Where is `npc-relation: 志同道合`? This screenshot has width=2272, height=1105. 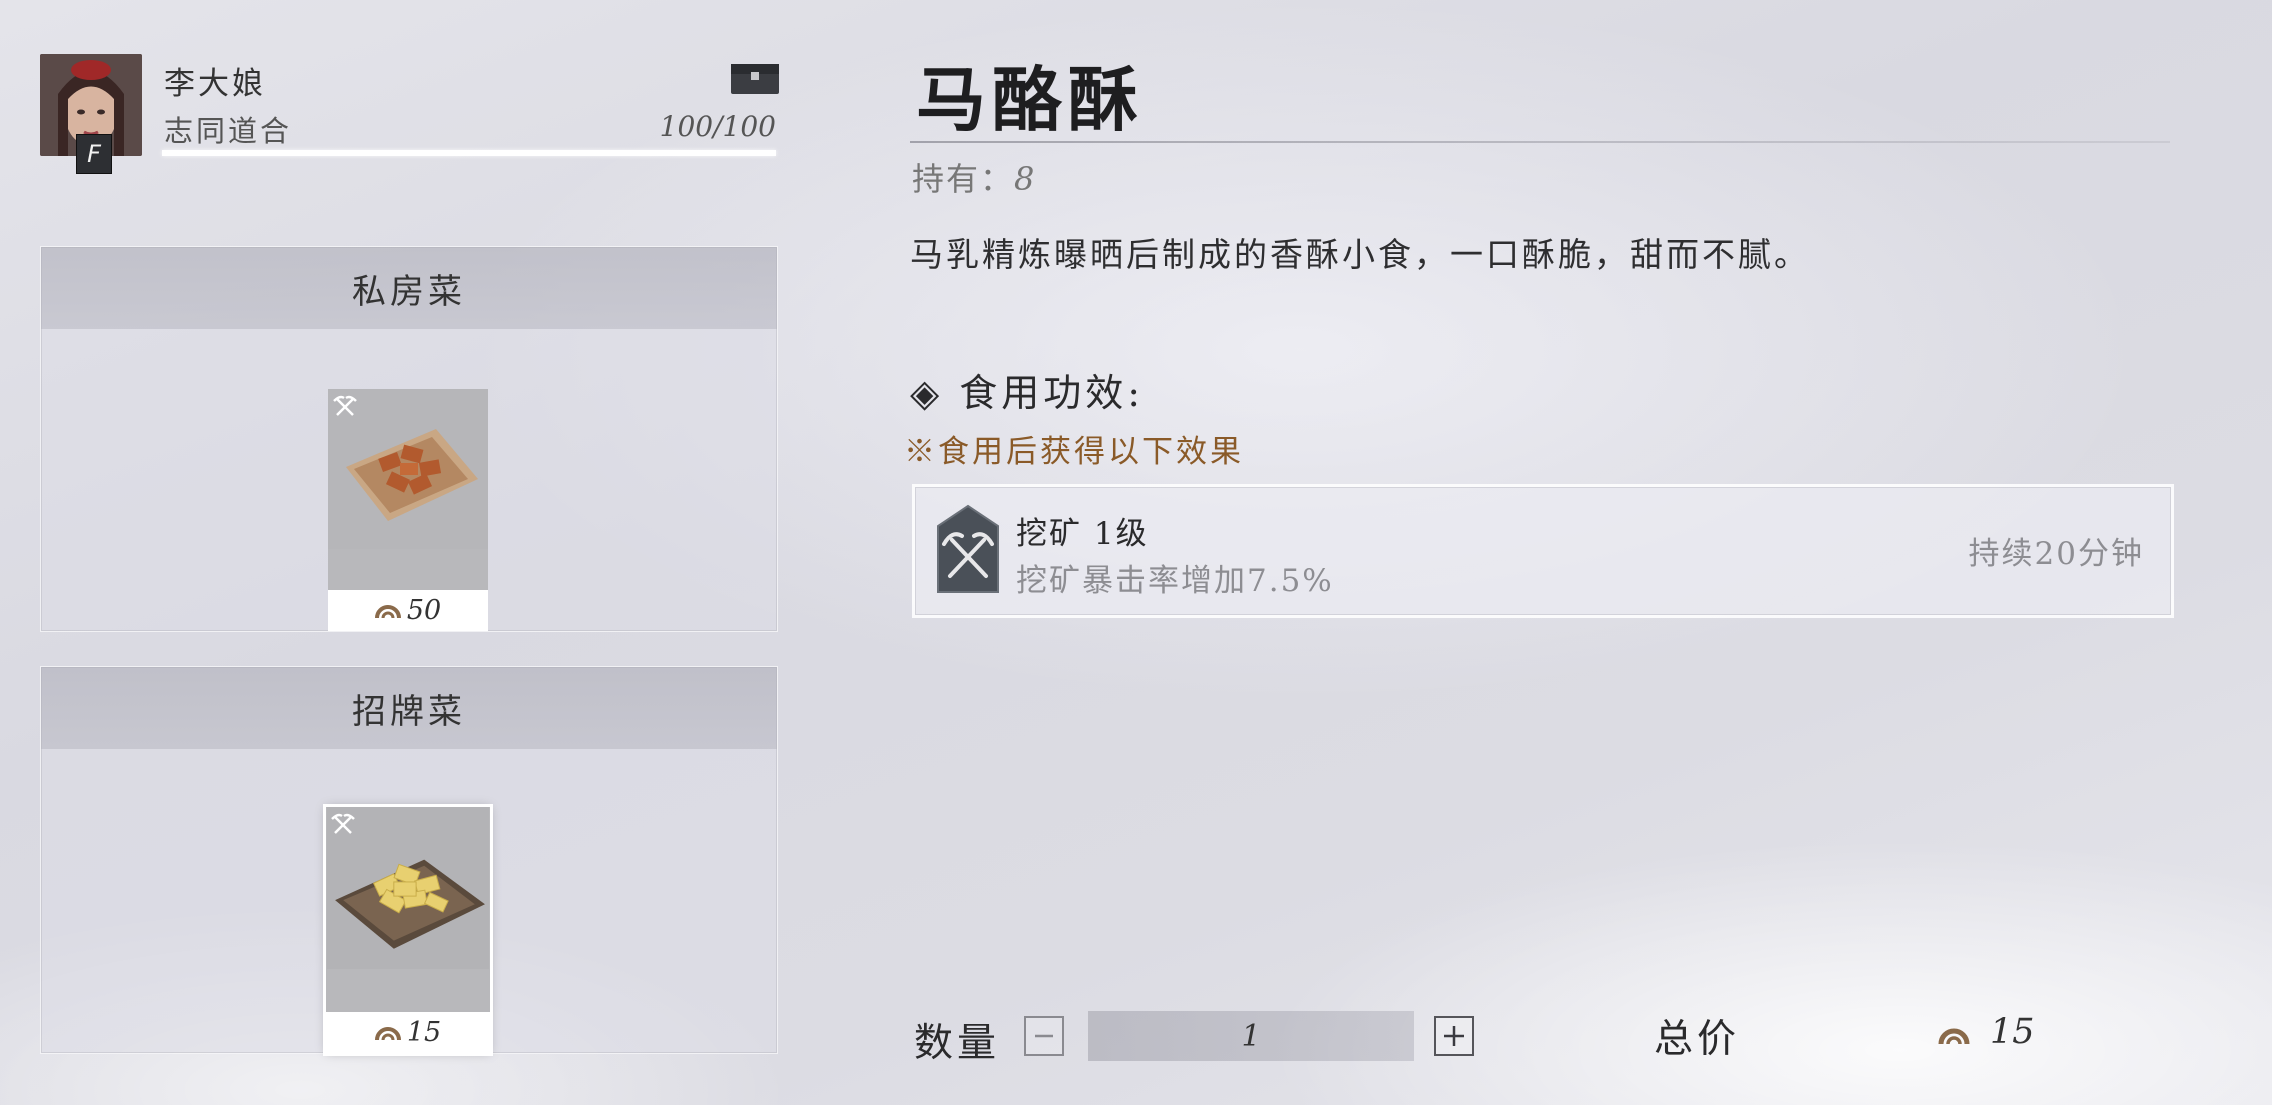 npc-relation: 志同道合 is located at coordinates (228, 131).